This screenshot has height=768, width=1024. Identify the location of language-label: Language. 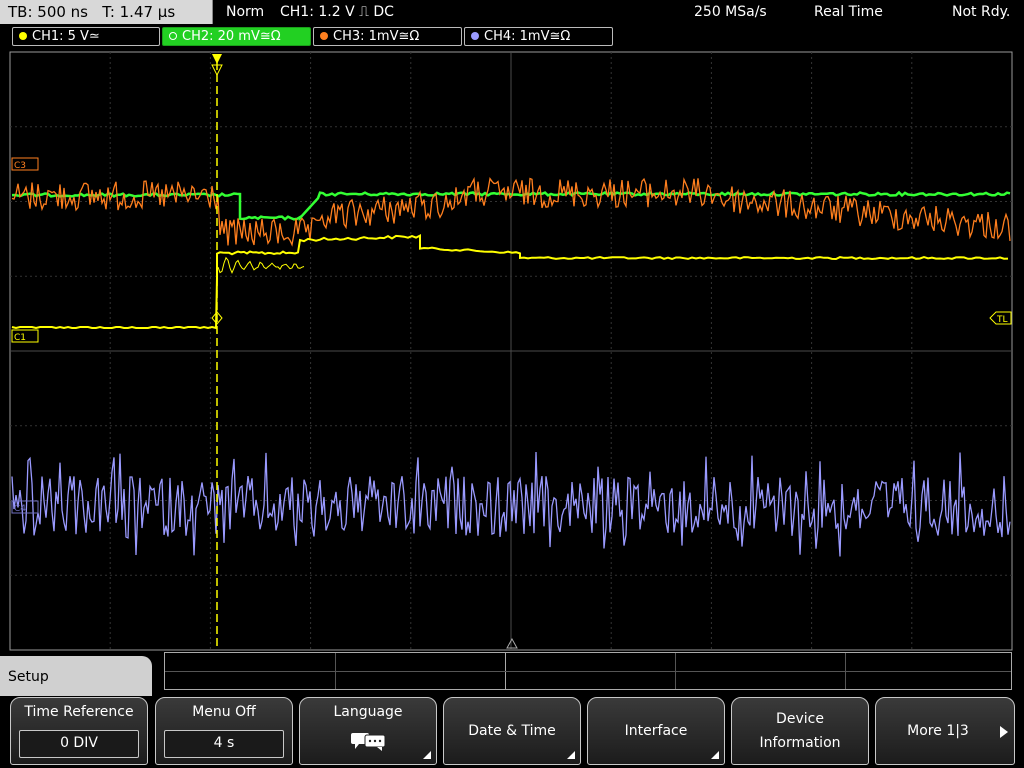
(368, 712).